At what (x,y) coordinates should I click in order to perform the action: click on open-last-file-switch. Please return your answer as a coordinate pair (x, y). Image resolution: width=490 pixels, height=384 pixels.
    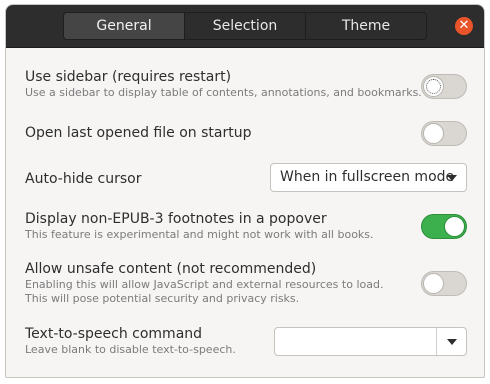
    Looking at the image, I should click on (444, 133).